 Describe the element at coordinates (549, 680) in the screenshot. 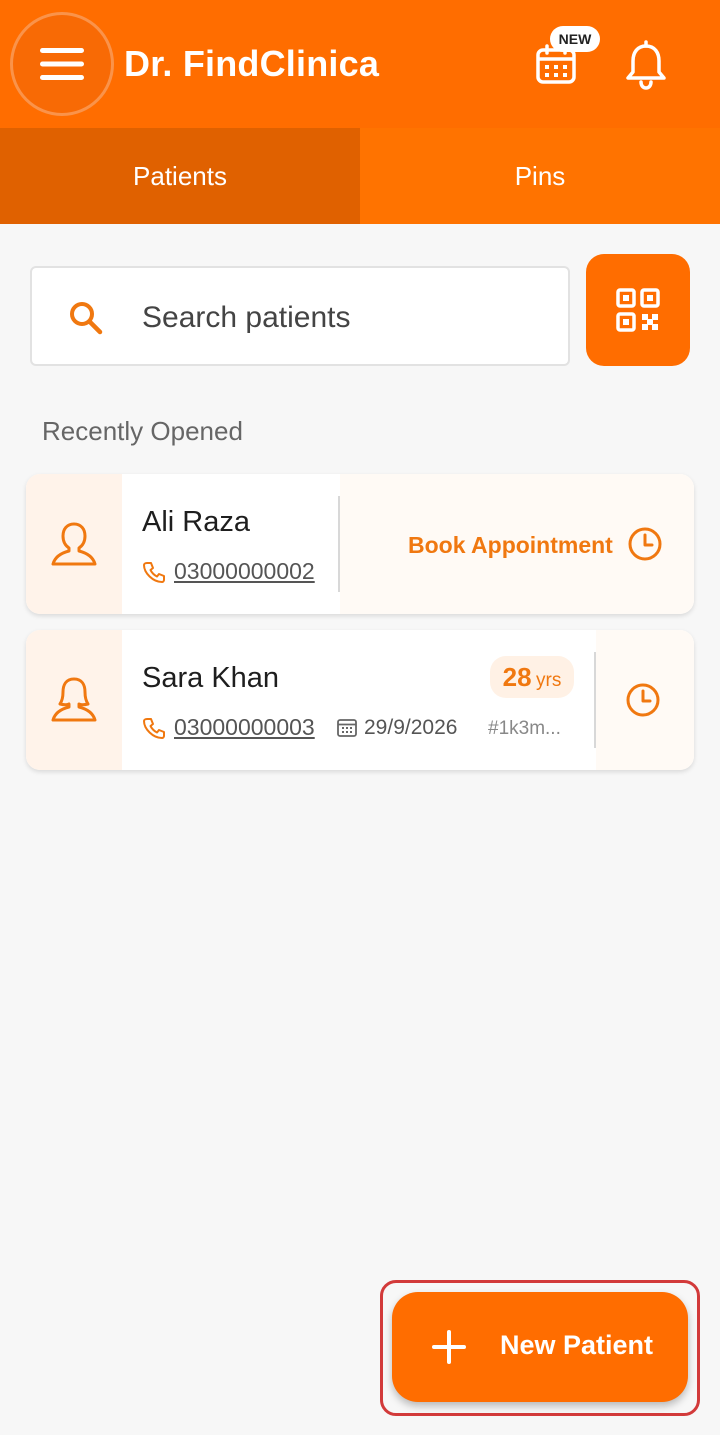

I see `age-unit: yrs` at that location.